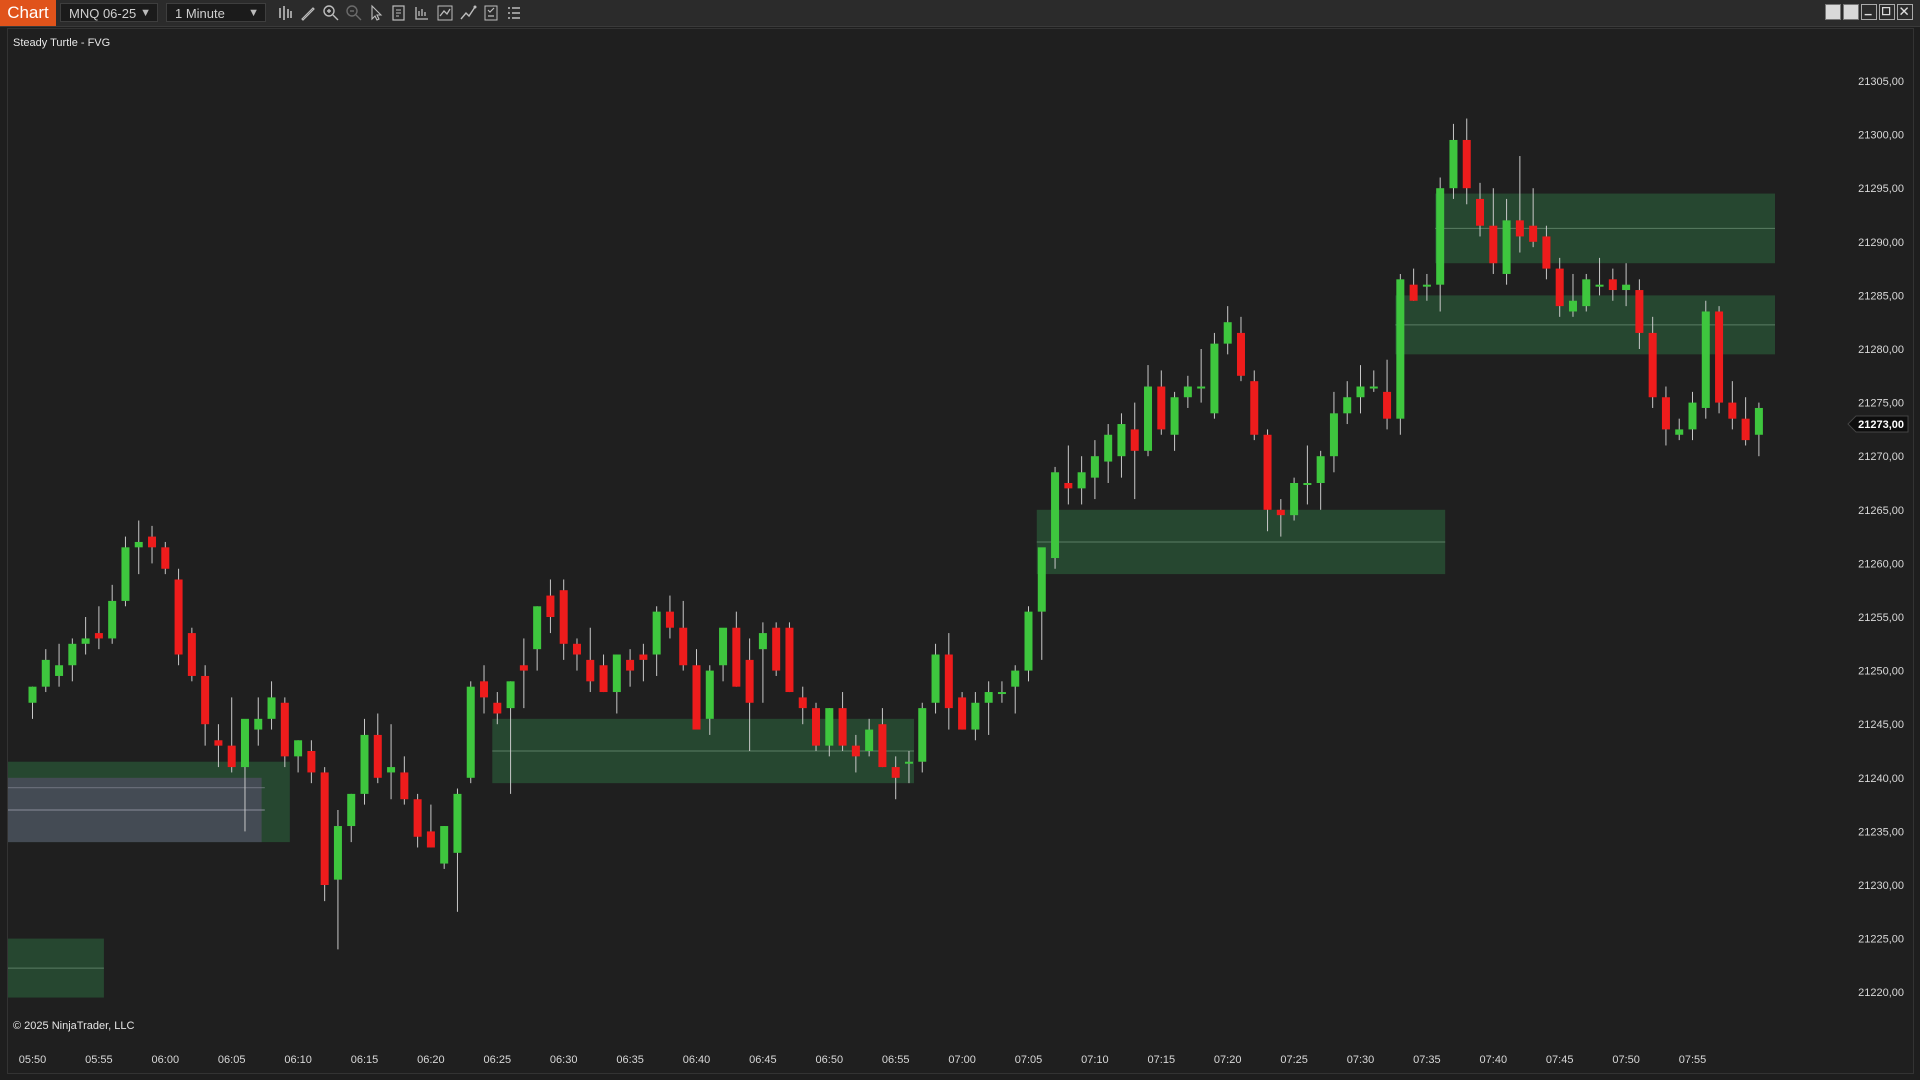 The width and height of the screenshot is (1920, 1080). What do you see at coordinates (630, 1060) in the screenshot?
I see `x-axis-label: 06:35` at bounding box center [630, 1060].